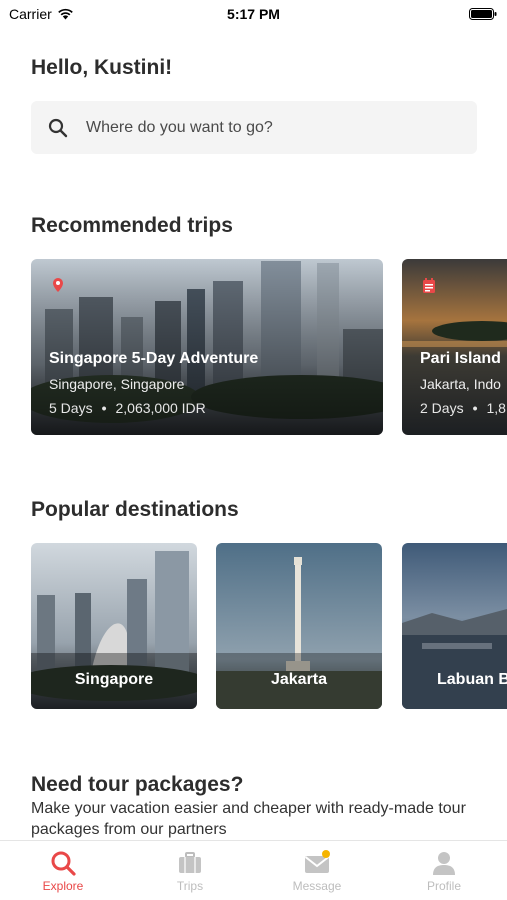 The height and width of the screenshot is (900, 507). What do you see at coordinates (442, 408) in the screenshot?
I see `trip-duration: 2 Days` at bounding box center [442, 408].